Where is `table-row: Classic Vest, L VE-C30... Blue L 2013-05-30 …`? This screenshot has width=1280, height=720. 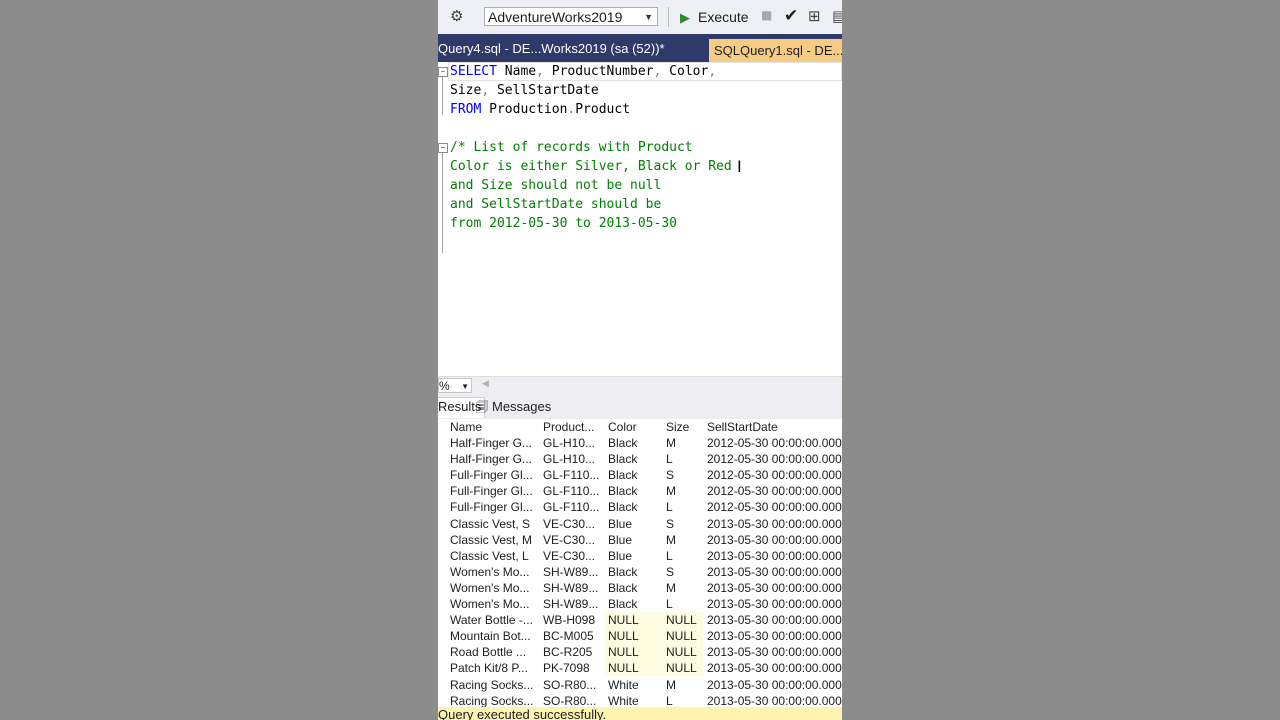
table-row: Classic Vest, L VE-C30... Blue L 2013-05-30 … is located at coordinates (640, 556).